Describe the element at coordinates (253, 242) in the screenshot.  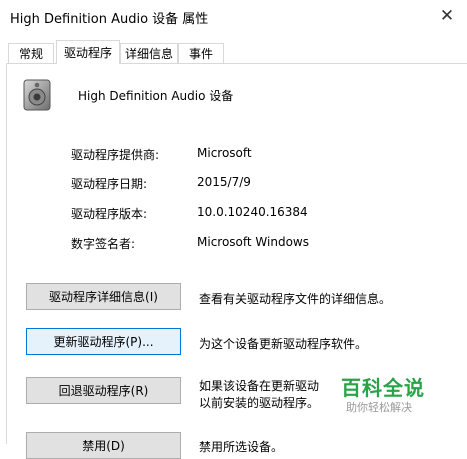
I see `signer-value: Microsoft Windows` at that location.